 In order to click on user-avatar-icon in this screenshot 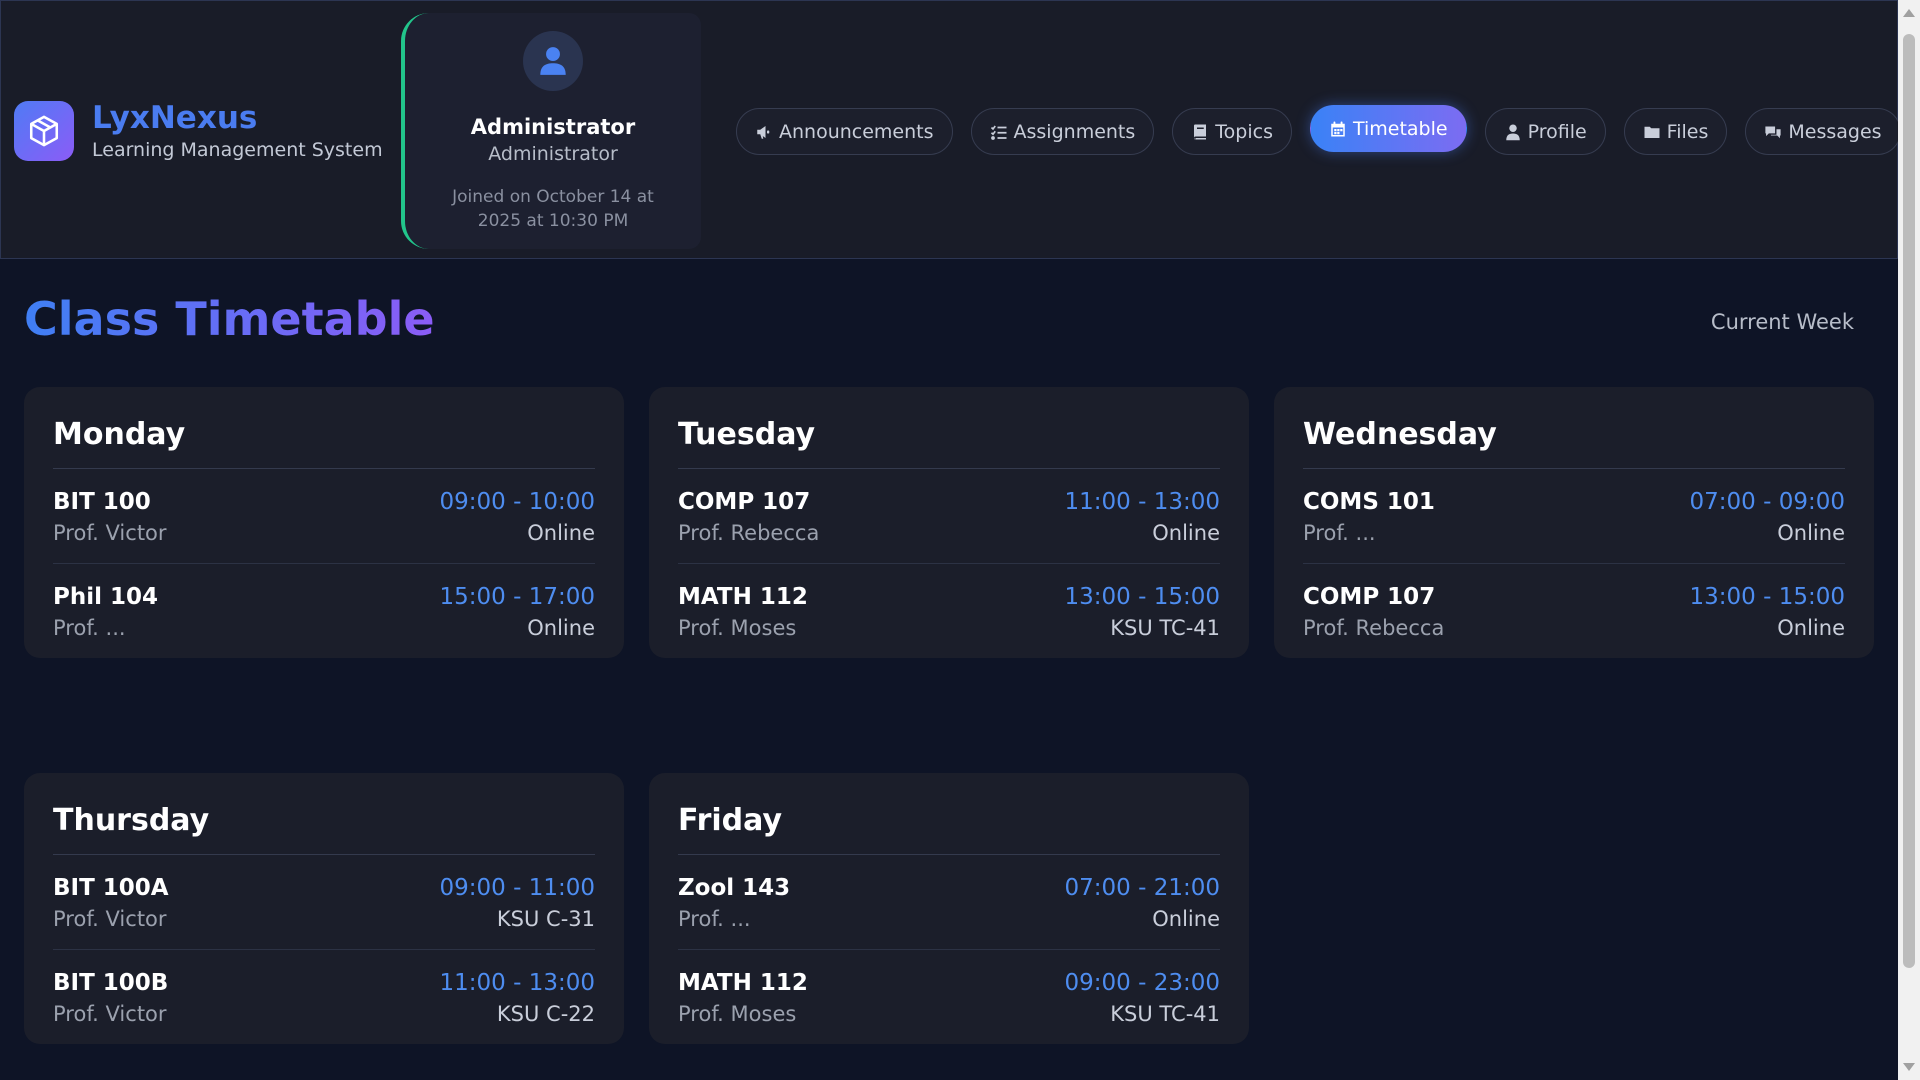, I will do `click(553, 61)`.